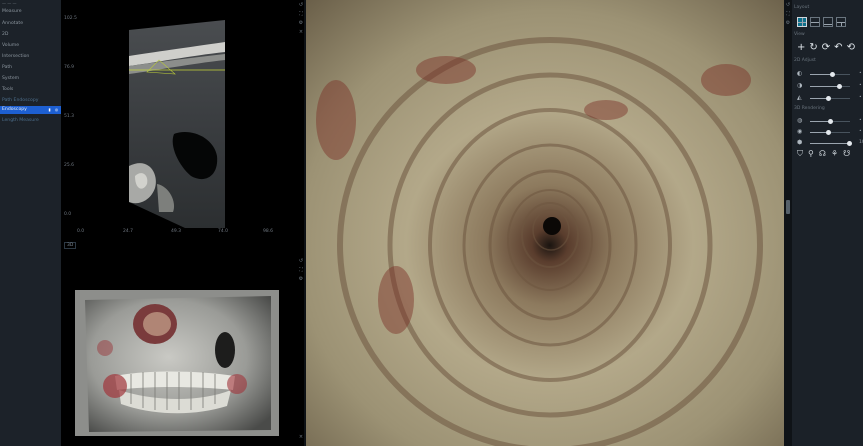 This screenshot has height=446, width=863. What do you see at coordinates (799, 34) in the screenshot?
I see `section-header-view: View` at bounding box center [799, 34].